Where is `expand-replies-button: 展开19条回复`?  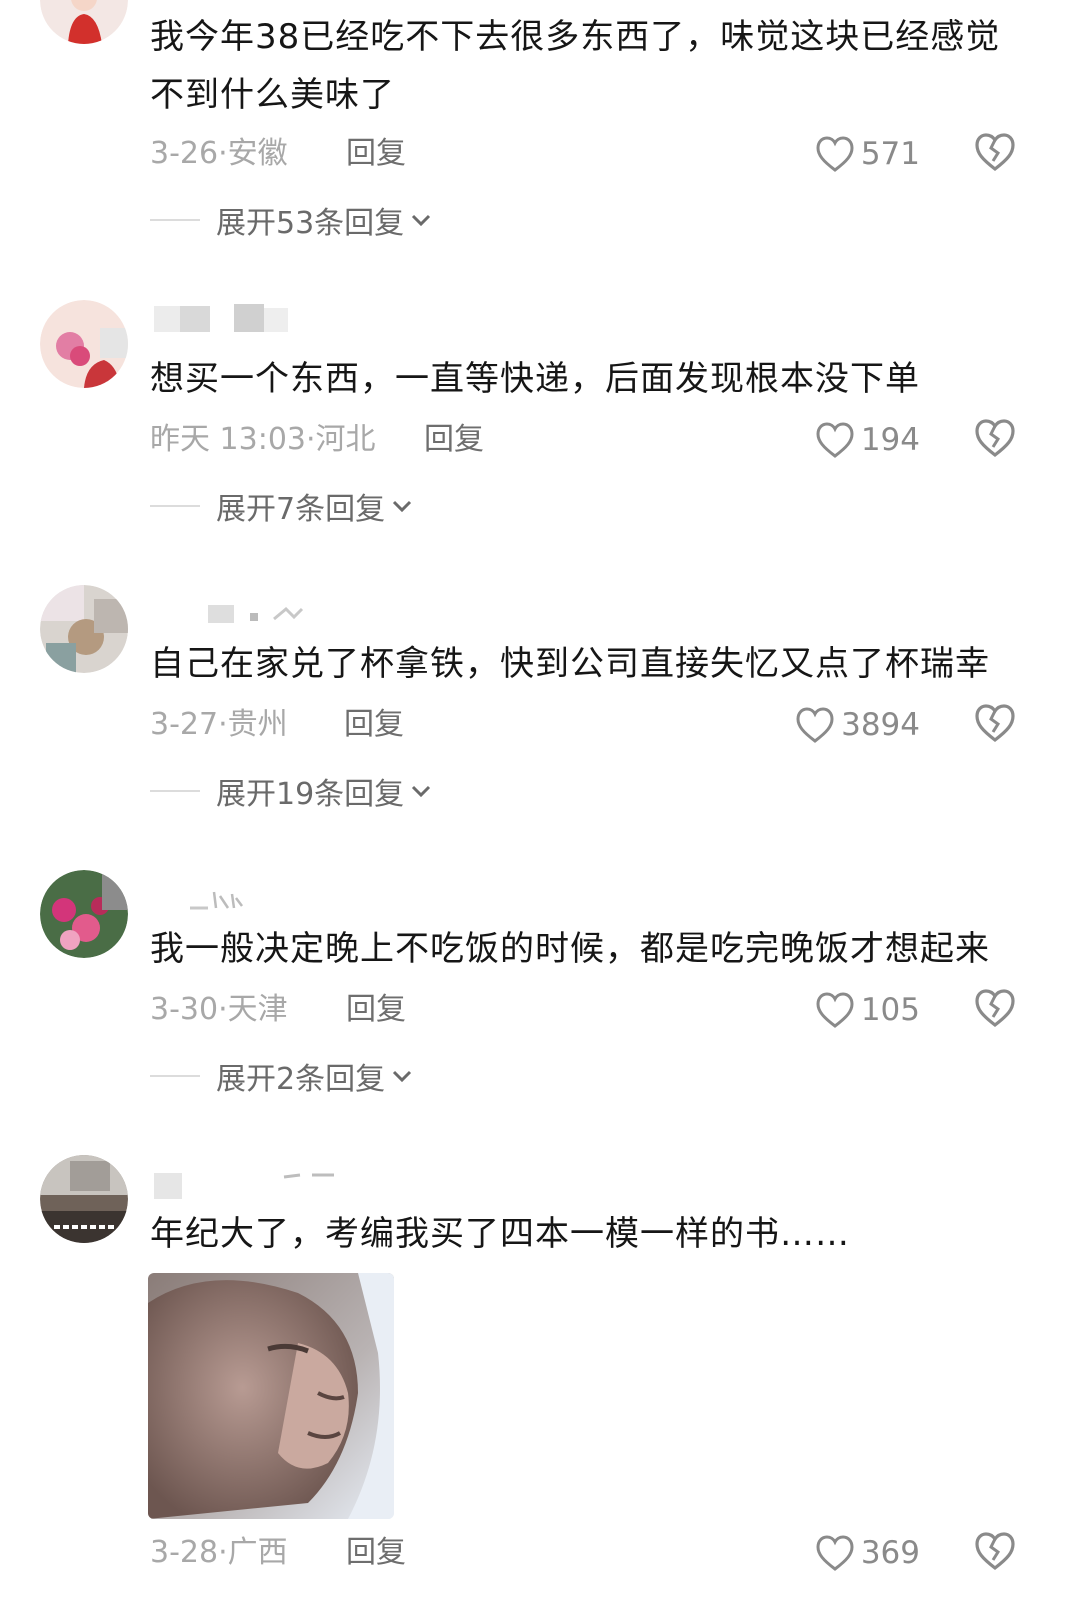 expand-replies-button: 展开19条回复 is located at coordinates (291, 791).